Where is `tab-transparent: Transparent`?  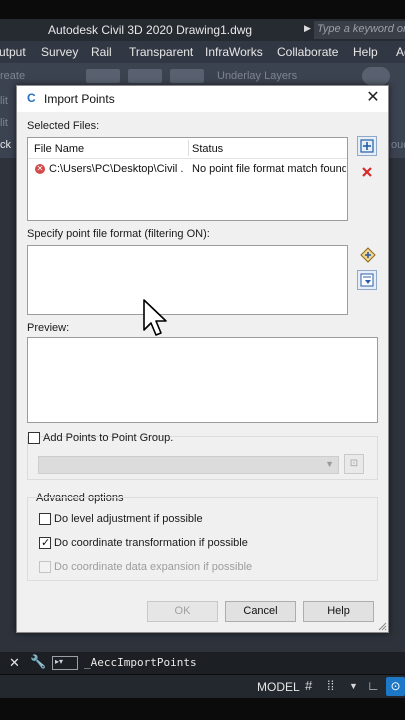
tab-transparent: Transparent is located at coordinates (161, 52).